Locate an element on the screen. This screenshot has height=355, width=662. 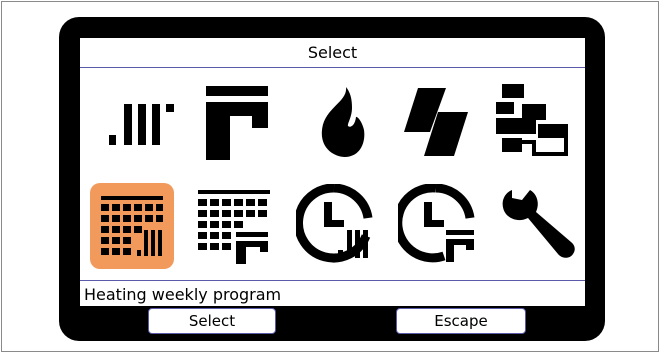
select-button: Select is located at coordinates (212, 321).